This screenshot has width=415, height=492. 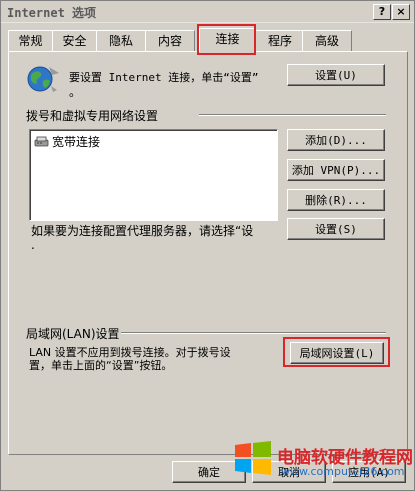 I want to click on broadband-connection-icon, so click(x=42, y=141).